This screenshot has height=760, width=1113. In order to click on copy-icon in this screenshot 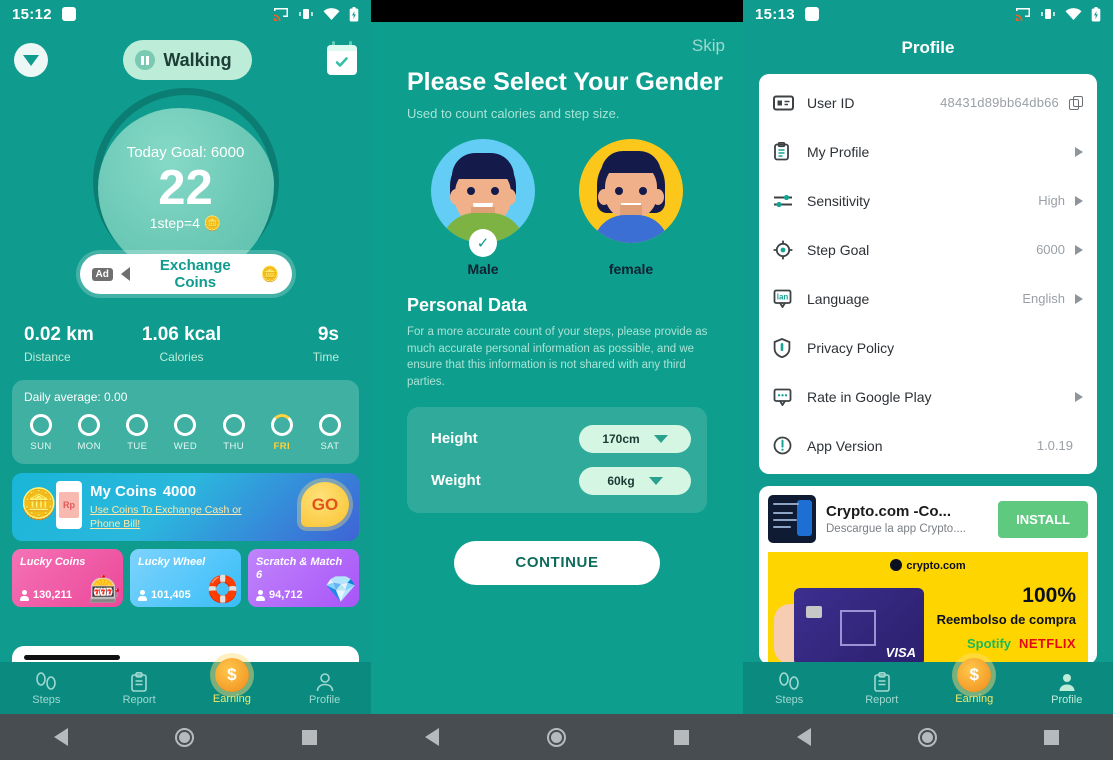, I will do `click(1076, 102)`.